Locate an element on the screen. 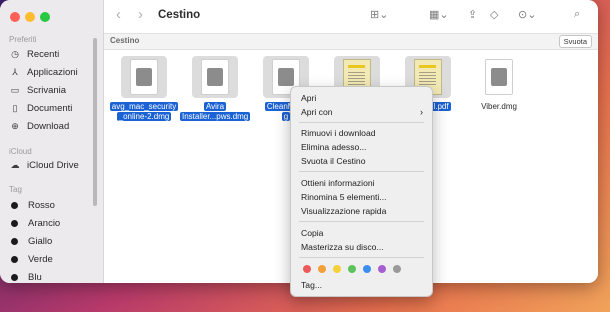  chevron-right-icon: › is located at coordinates (421, 112).